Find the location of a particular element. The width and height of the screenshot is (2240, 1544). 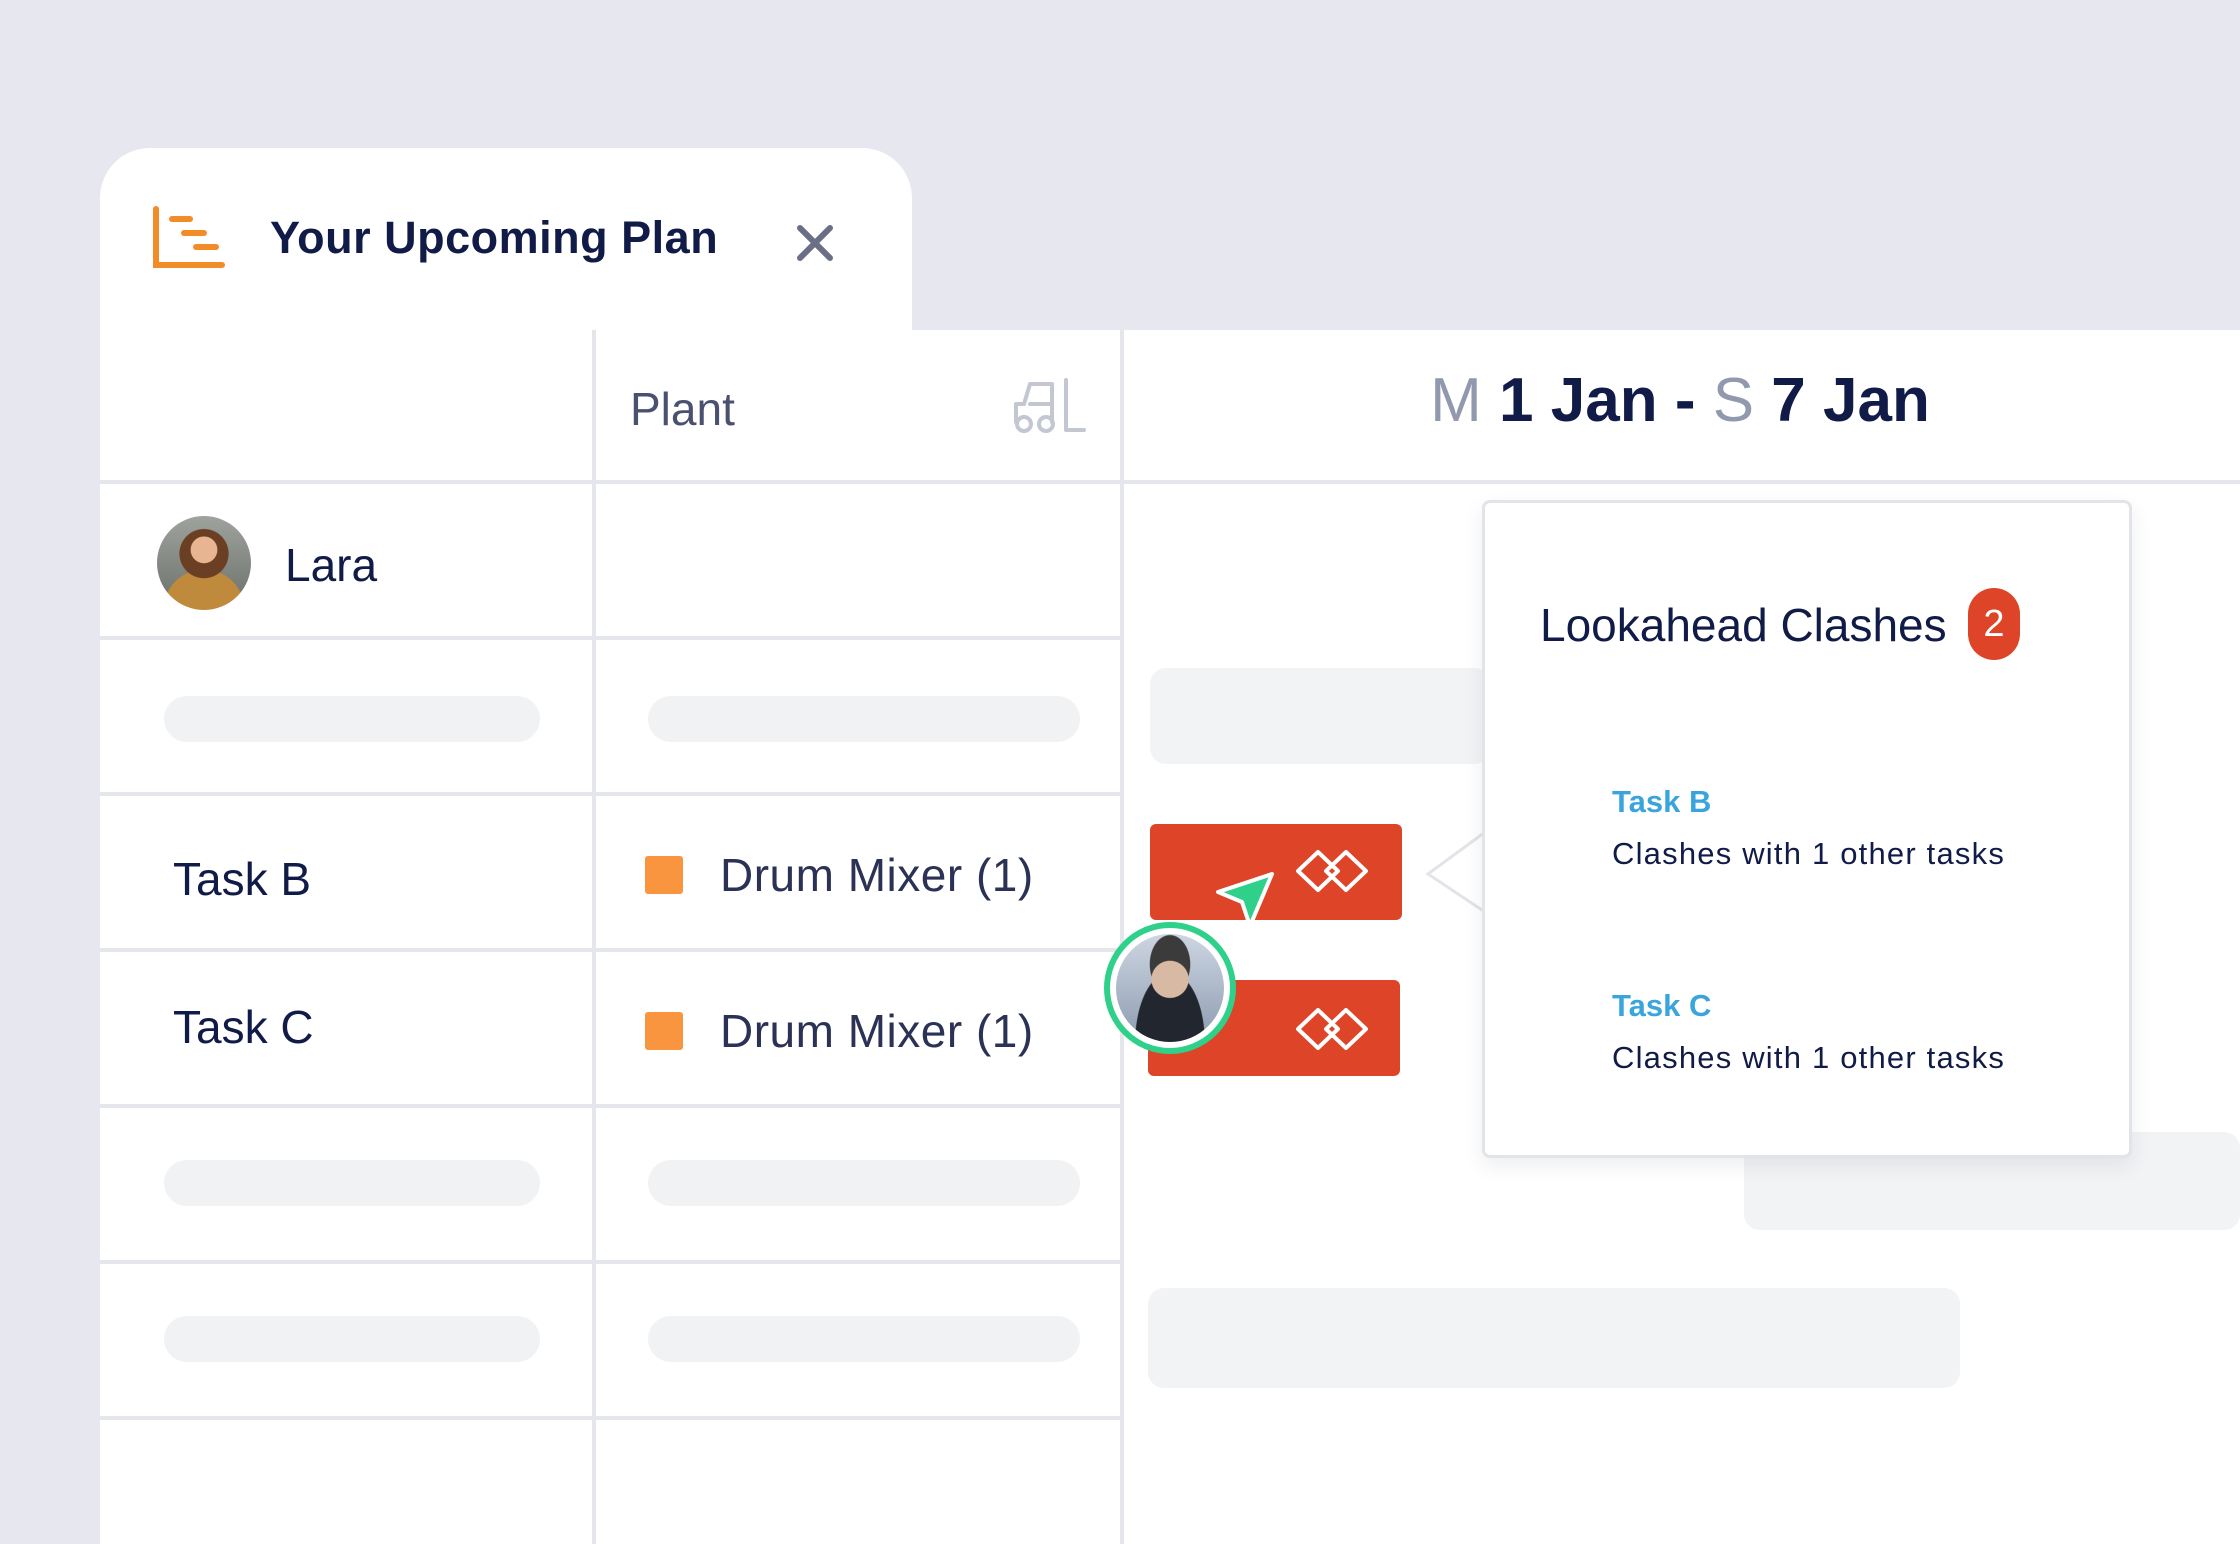

start-weekday: M is located at coordinates (1456, 400).